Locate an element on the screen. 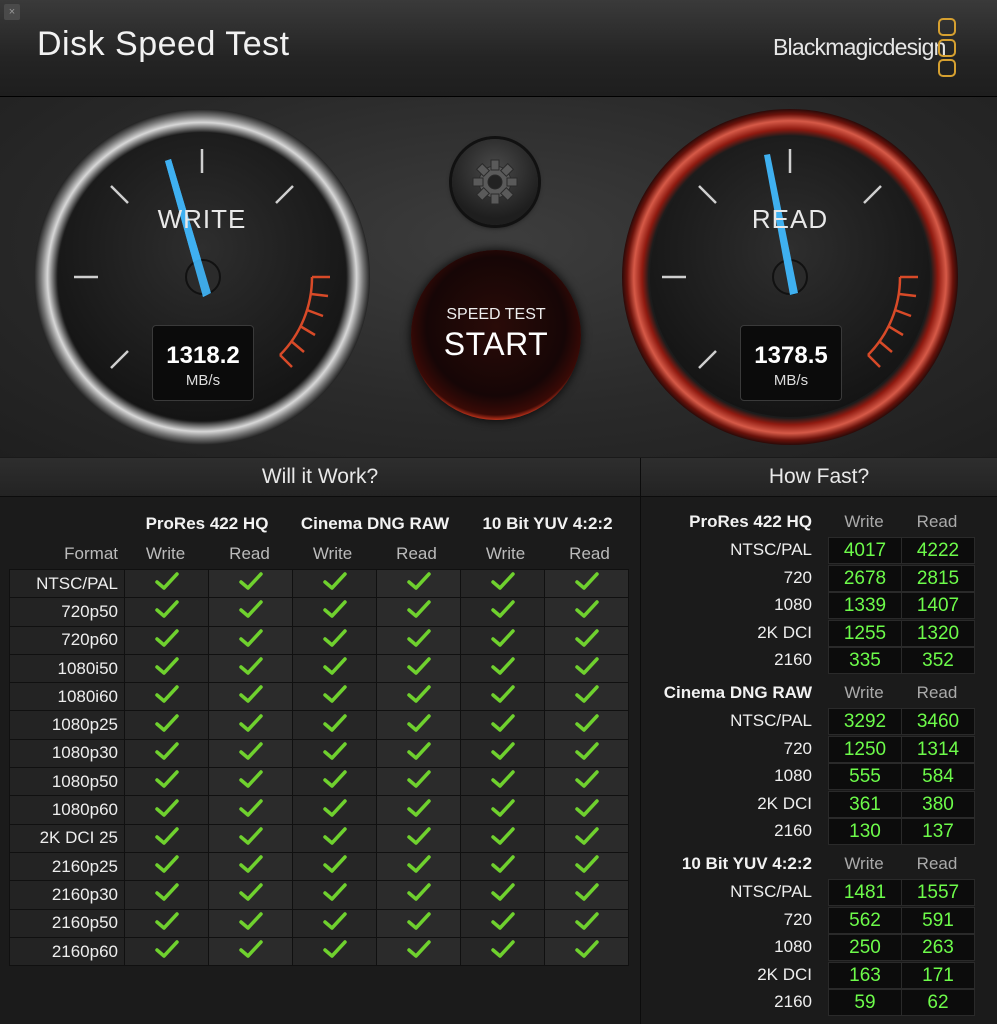 The width and height of the screenshot is (997, 1024). read-fps-value: 380 is located at coordinates (938, 804).